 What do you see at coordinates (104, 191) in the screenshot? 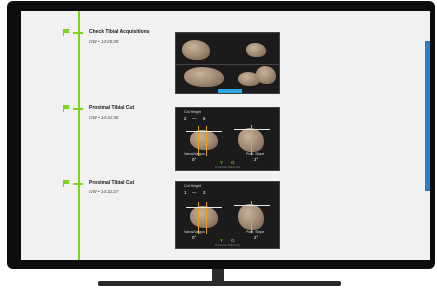
I see `entry-timestamp: OW • 14:32:27` at bounding box center [104, 191].